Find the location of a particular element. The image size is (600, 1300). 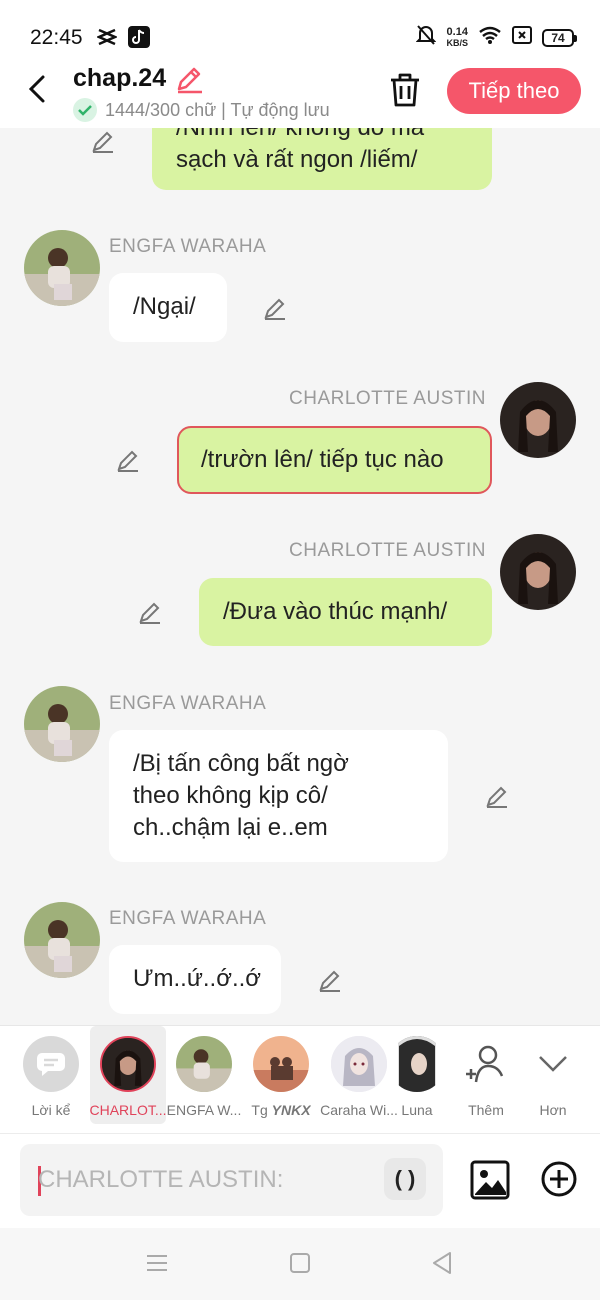

message-input: CHARLOTTE AUSTIN: ( ) is located at coordinates (231, 1180).